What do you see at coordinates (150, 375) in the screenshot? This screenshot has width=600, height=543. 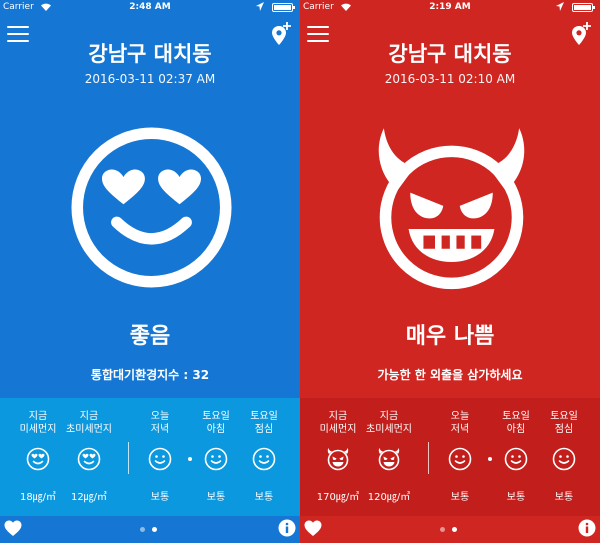 I see `air-quality-index: 통합대기환경지수 : 32` at bounding box center [150, 375].